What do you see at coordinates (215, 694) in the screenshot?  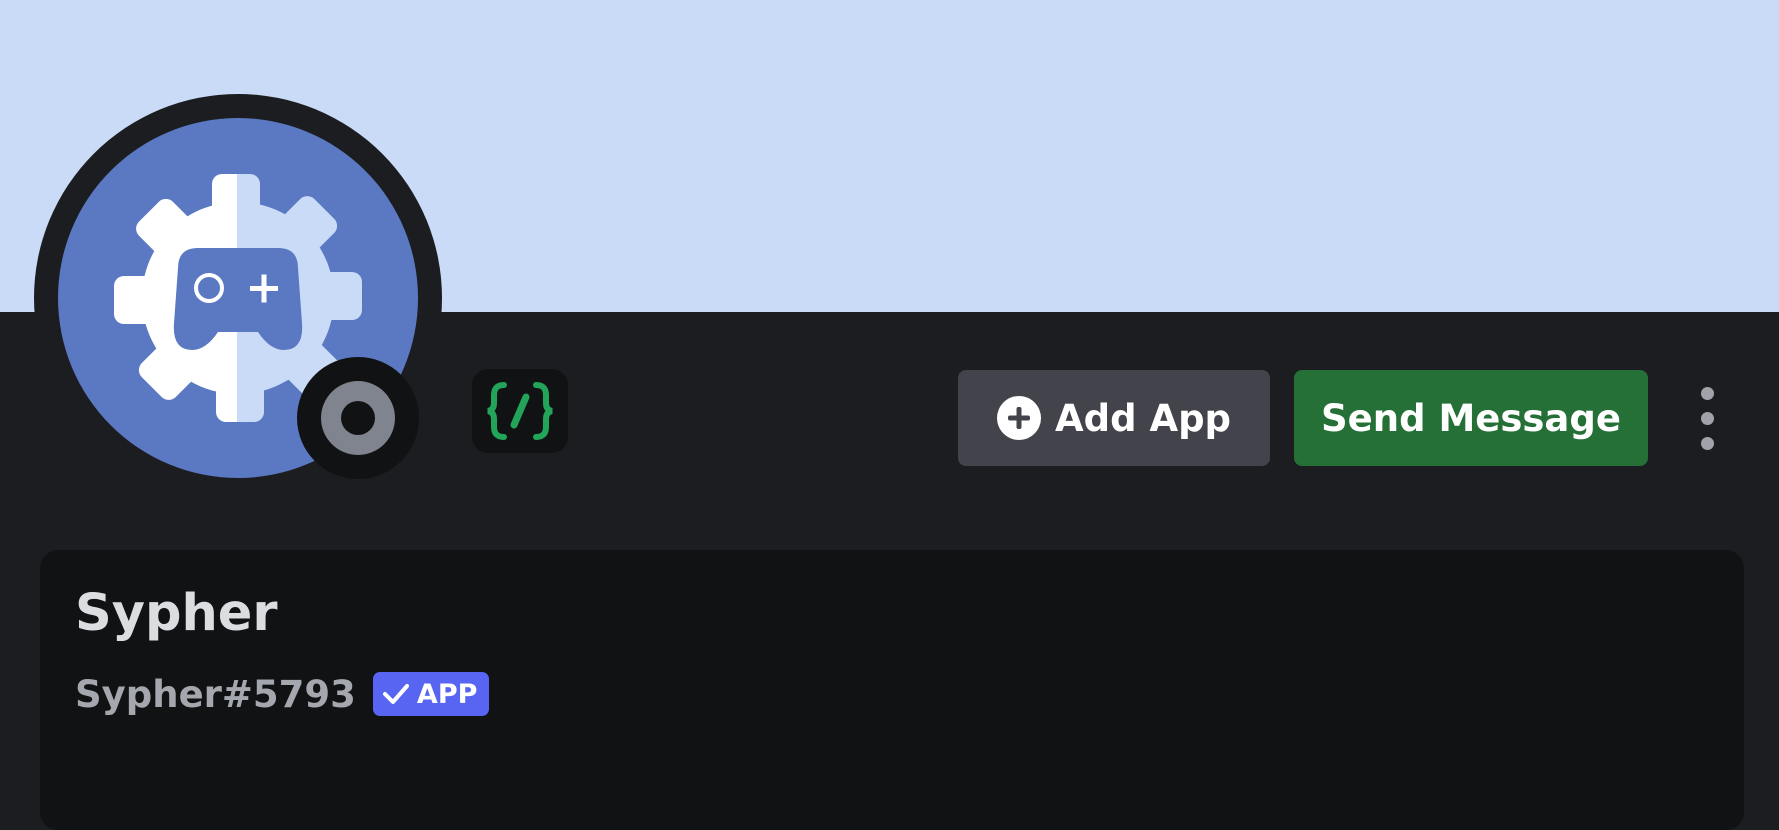 I see `username: Sypher#5793` at bounding box center [215, 694].